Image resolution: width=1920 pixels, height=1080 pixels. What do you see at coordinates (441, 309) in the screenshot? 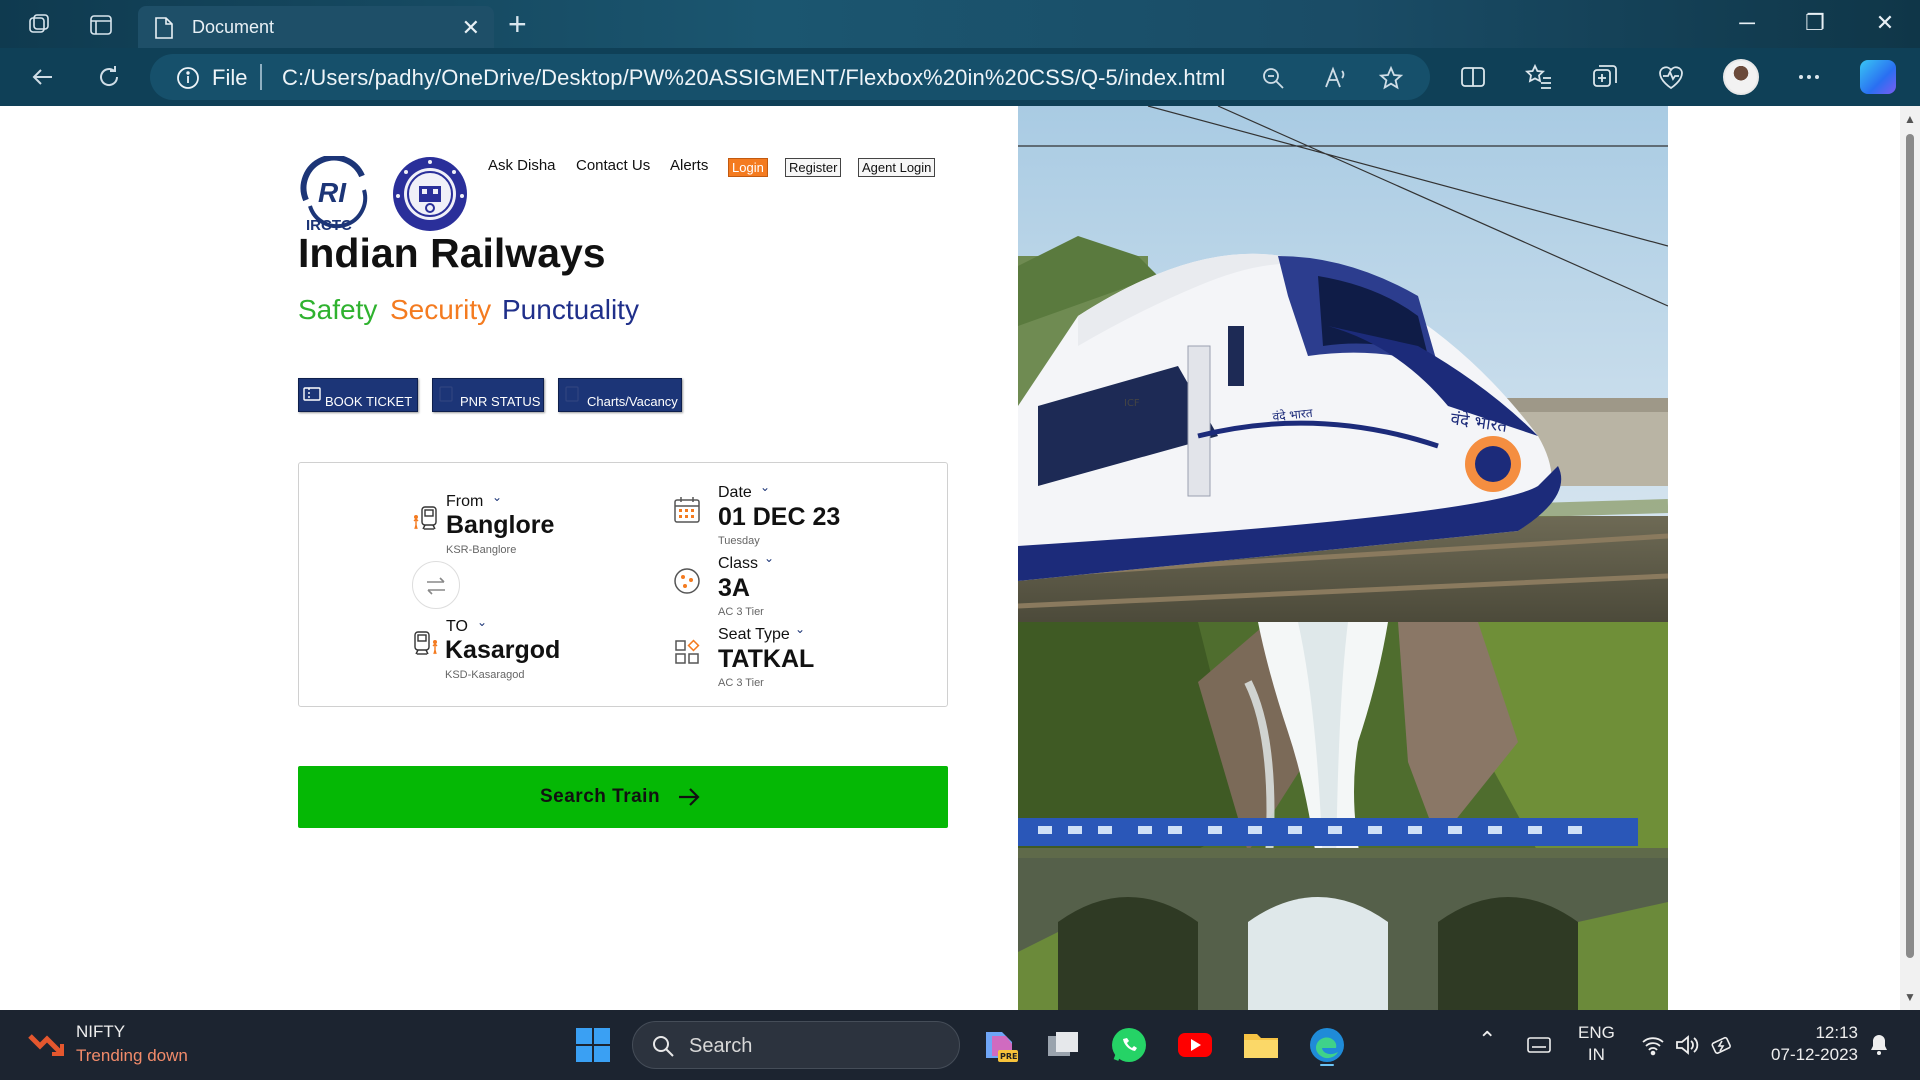
I see `tagline-security: Security` at bounding box center [441, 309].